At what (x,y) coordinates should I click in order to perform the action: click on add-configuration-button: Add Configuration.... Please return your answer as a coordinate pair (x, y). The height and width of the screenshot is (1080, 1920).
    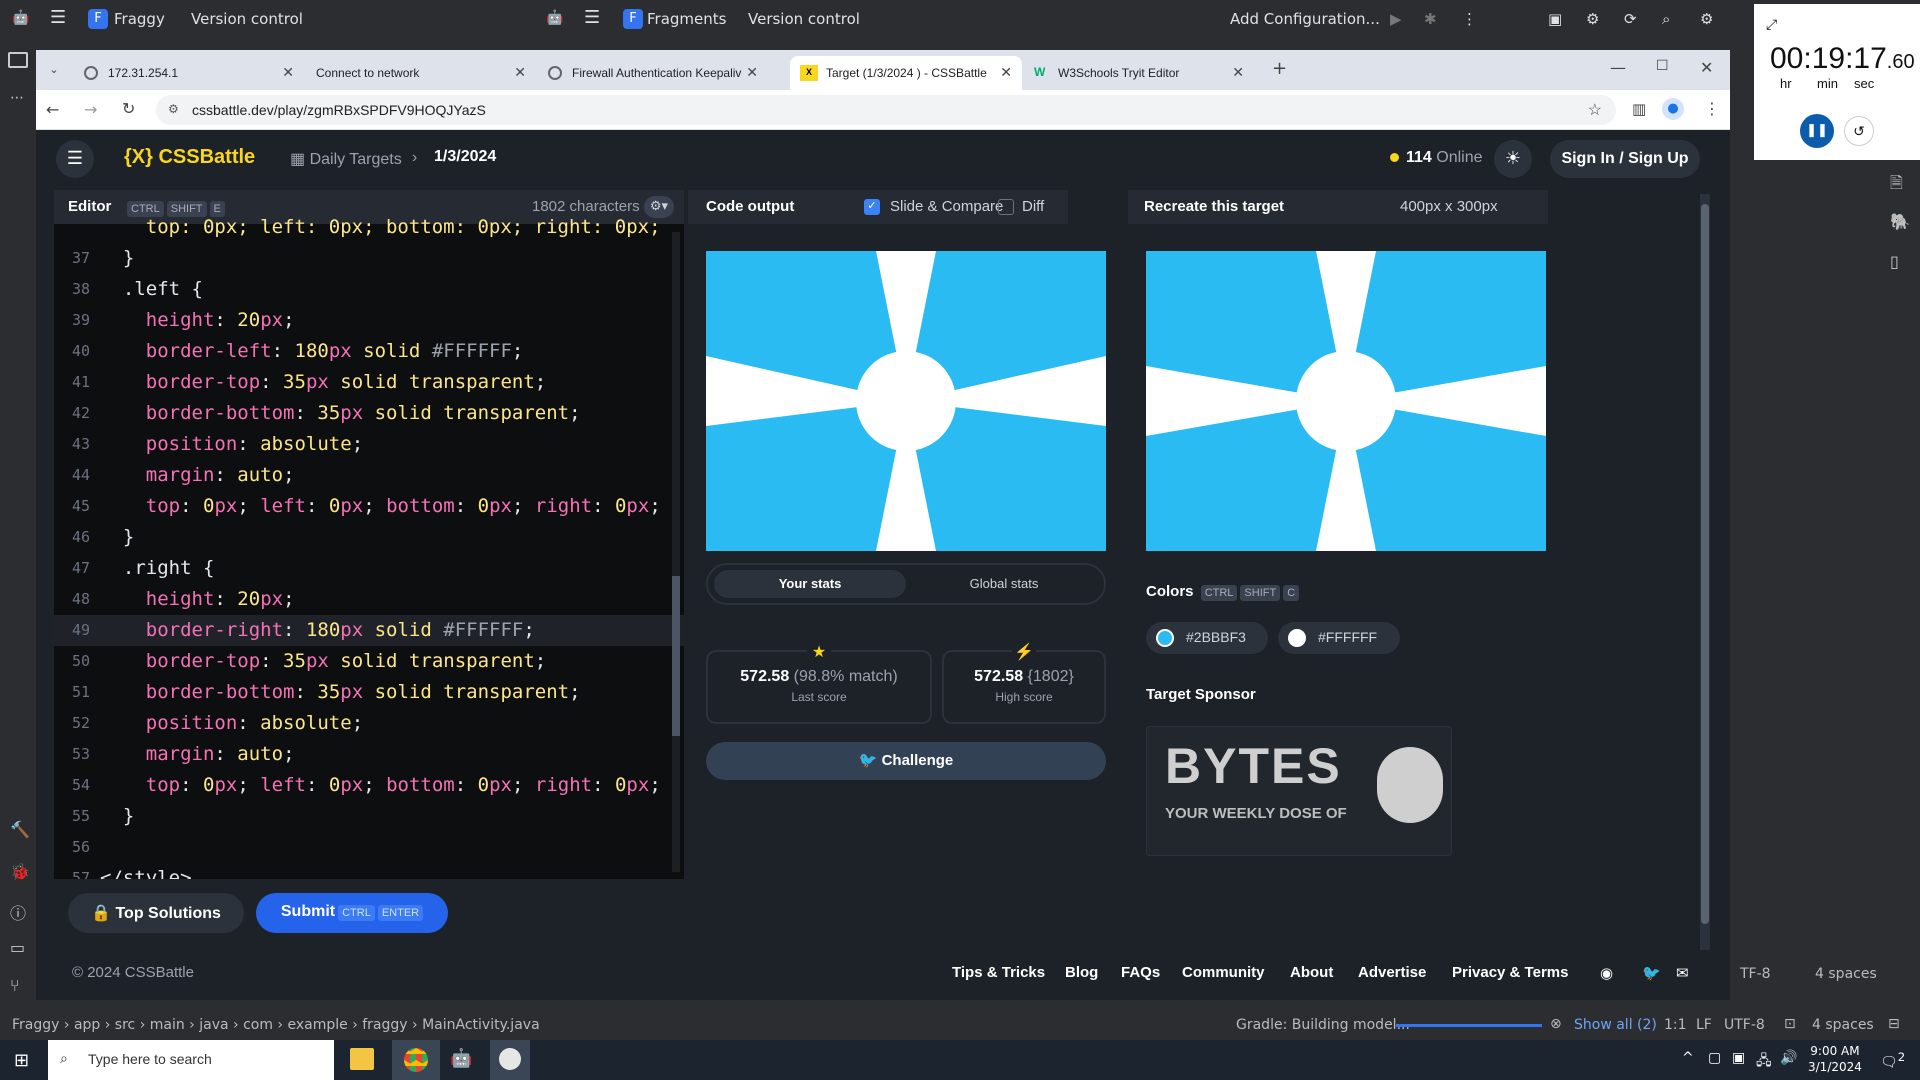
    Looking at the image, I should click on (1305, 19).